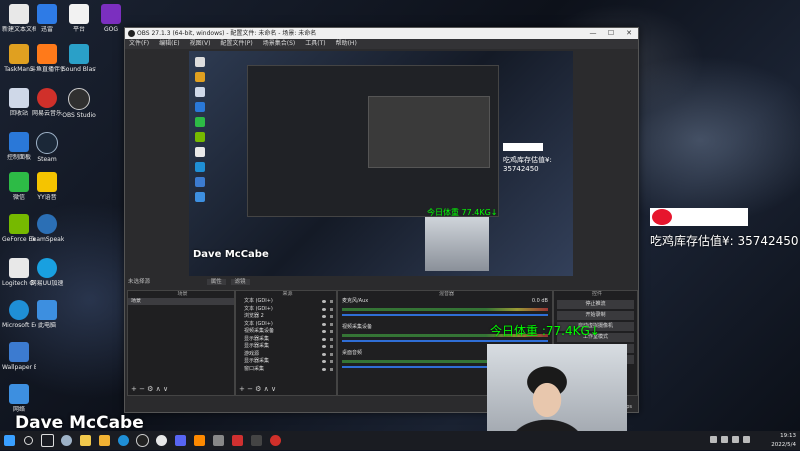 The width and height of the screenshot is (800, 451). What do you see at coordinates (79, 103) in the screenshot?
I see `desktop-icon-obs: OBS Studio` at bounding box center [79, 103].